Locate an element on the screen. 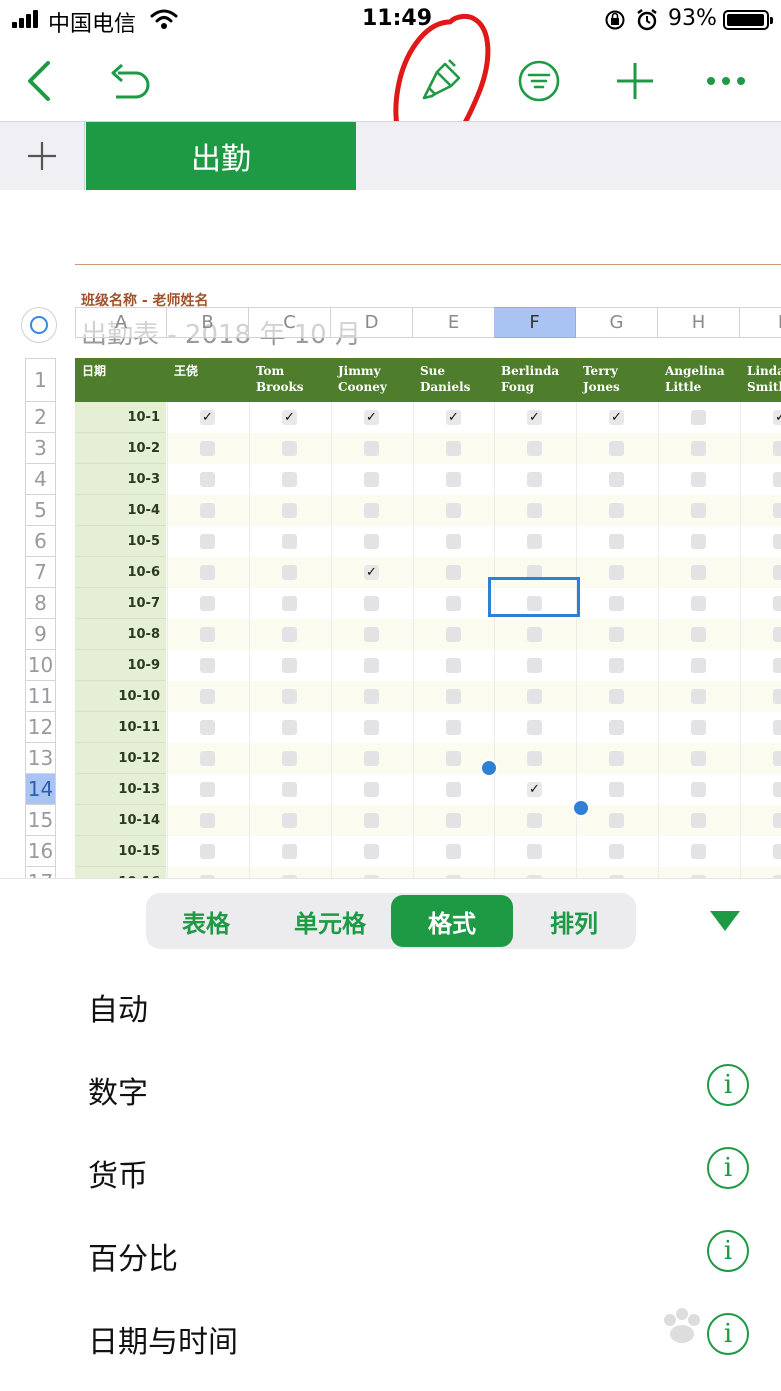  row-header-15: 15 is located at coordinates (40, 820).